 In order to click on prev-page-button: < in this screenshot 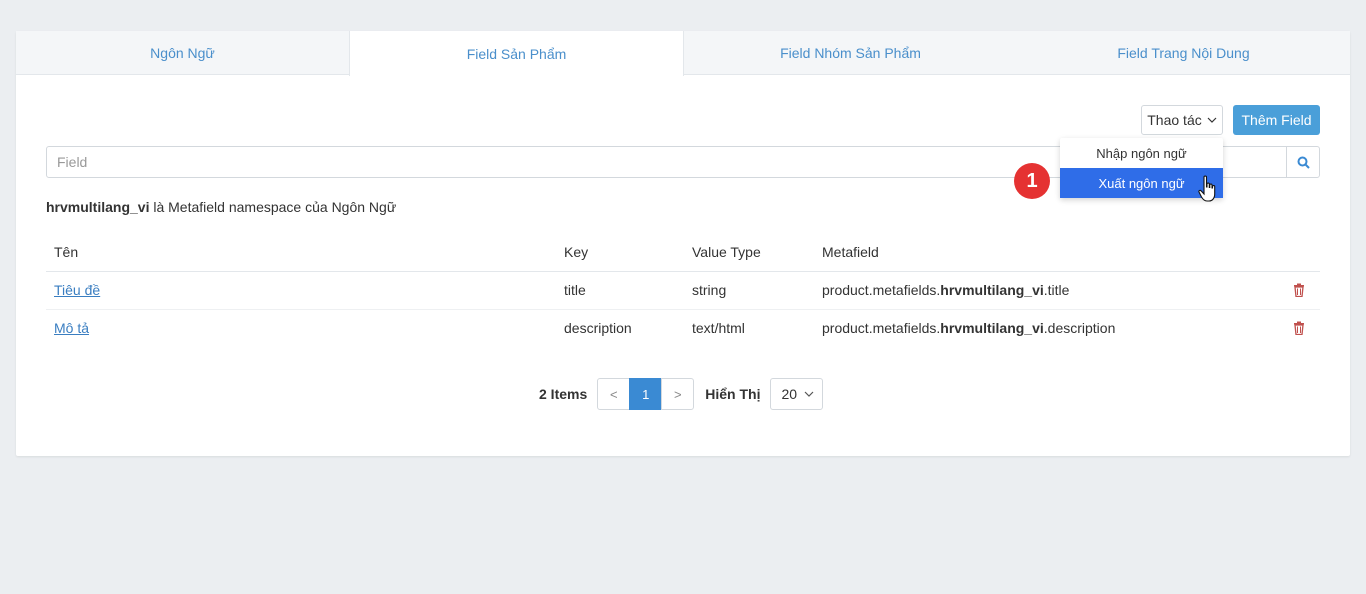, I will do `click(614, 394)`.